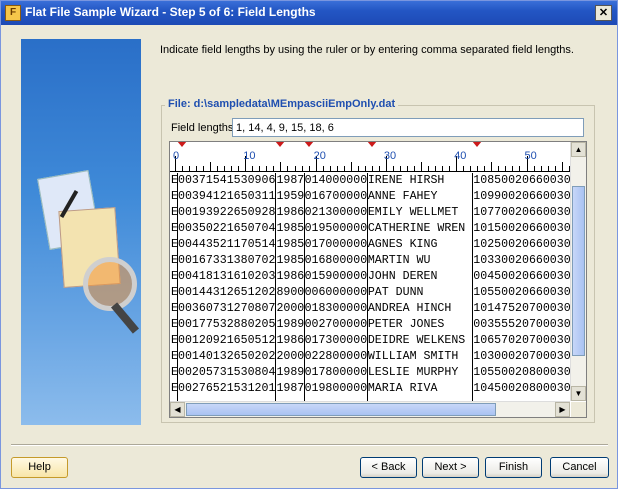 The width and height of the screenshot is (618, 489). What do you see at coordinates (460, 156) in the screenshot?
I see `ruler-label: 40` at bounding box center [460, 156].